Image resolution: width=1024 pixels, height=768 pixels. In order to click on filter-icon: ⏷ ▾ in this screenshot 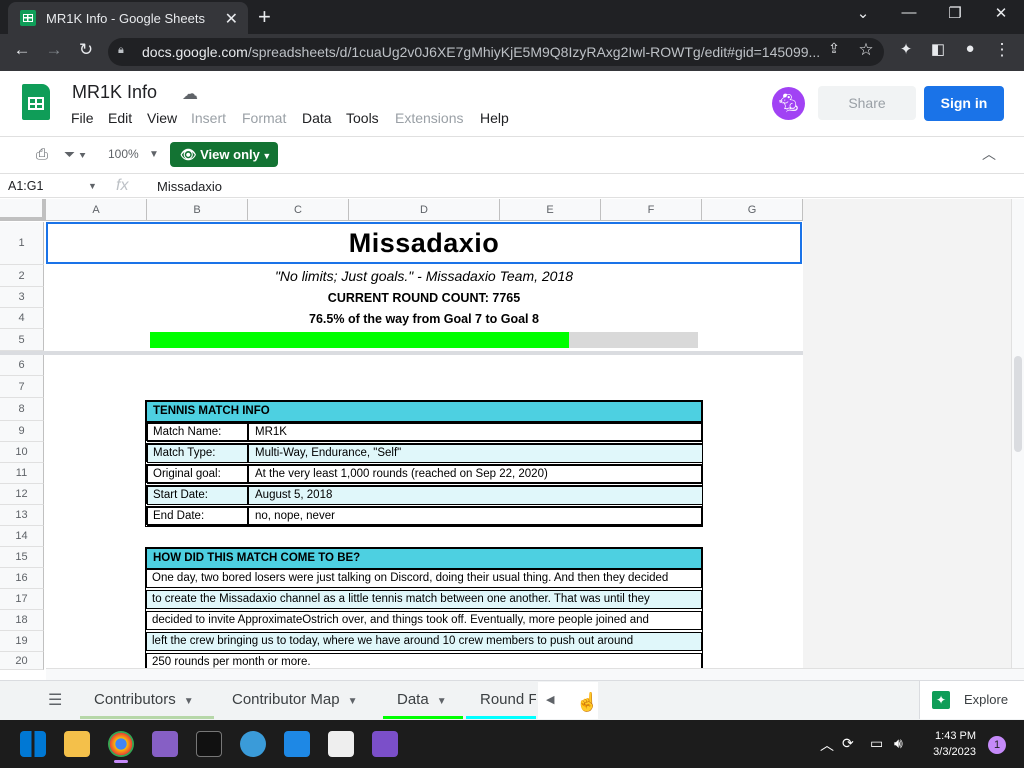, I will do `click(75, 154)`.